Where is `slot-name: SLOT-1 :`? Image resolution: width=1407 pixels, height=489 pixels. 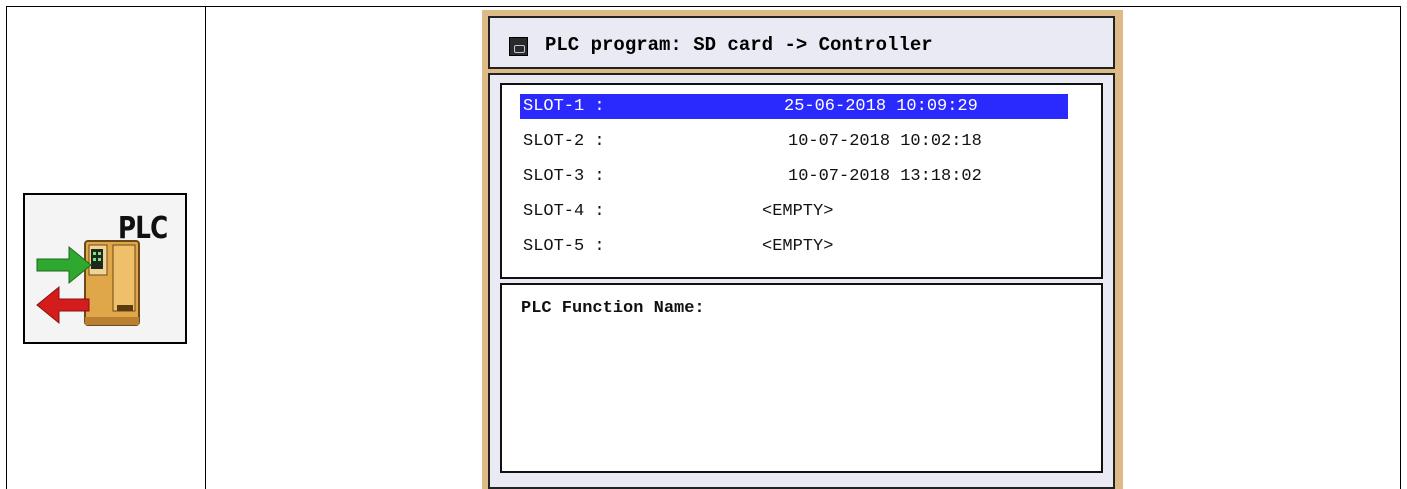
slot-name: SLOT-1 : is located at coordinates (564, 106).